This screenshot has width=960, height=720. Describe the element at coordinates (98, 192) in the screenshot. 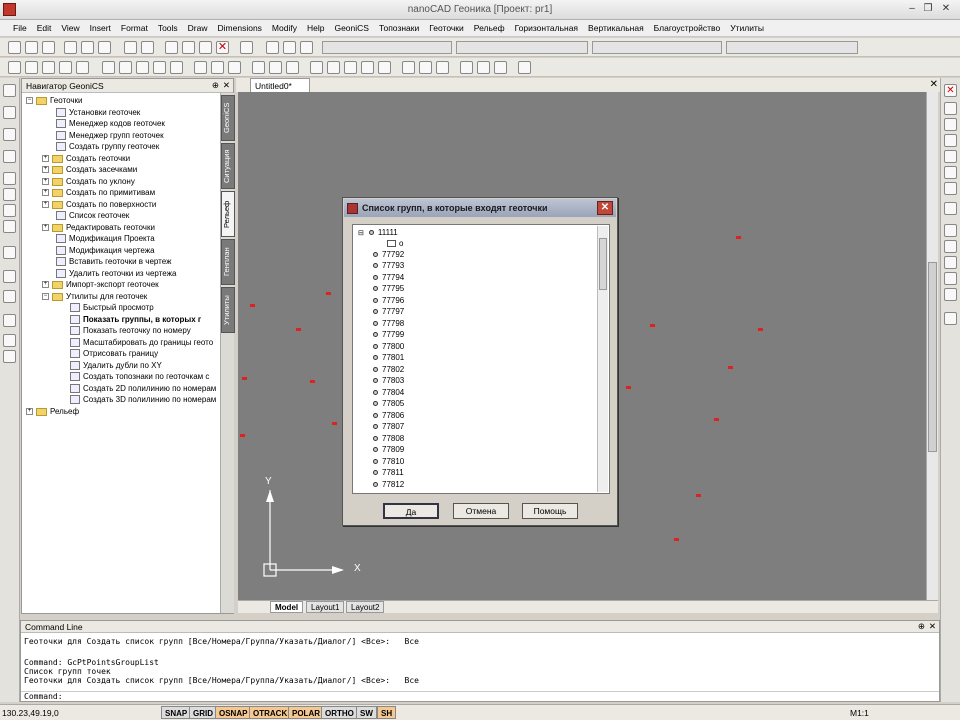

I see `tree-item: + Создать по примитивам` at that location.